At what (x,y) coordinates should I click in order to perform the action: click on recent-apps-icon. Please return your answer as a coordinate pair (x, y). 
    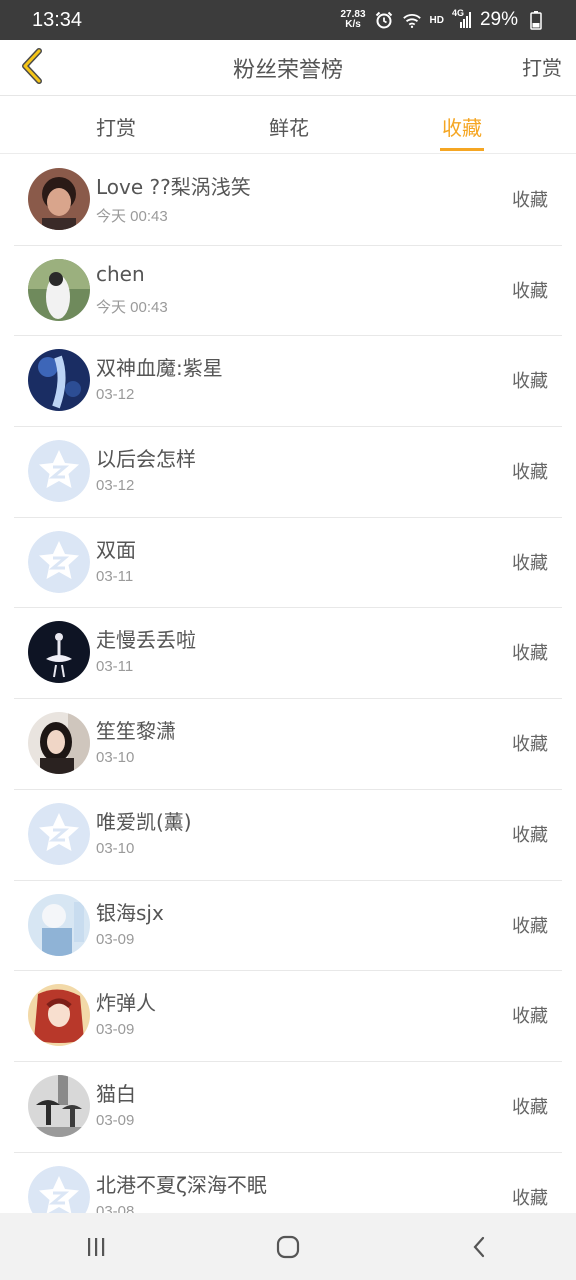
    Looking at the image, I should click on (96, 1247).